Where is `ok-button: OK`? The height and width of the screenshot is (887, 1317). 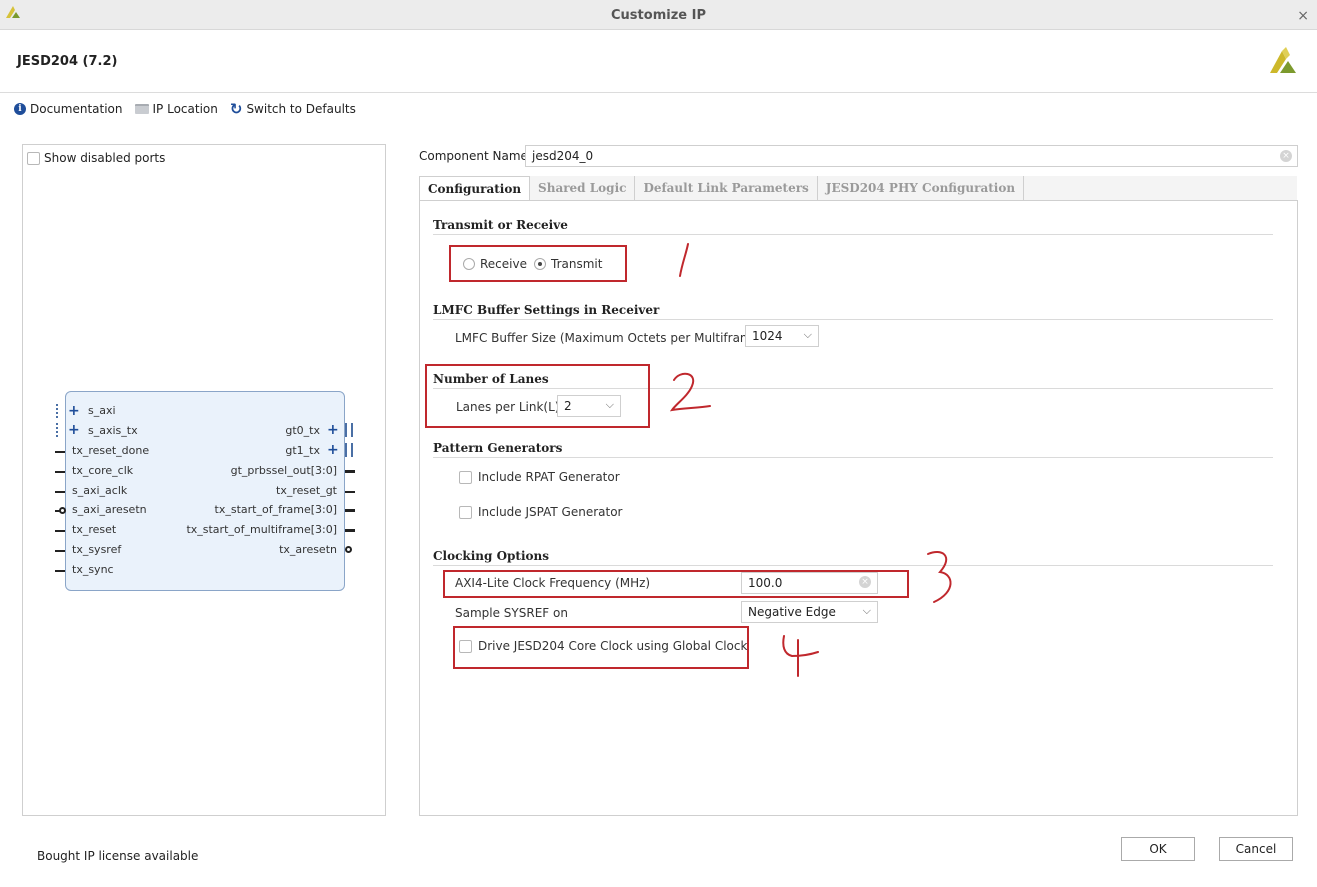 ok-button: OK is located at coordinates (1158, 849).